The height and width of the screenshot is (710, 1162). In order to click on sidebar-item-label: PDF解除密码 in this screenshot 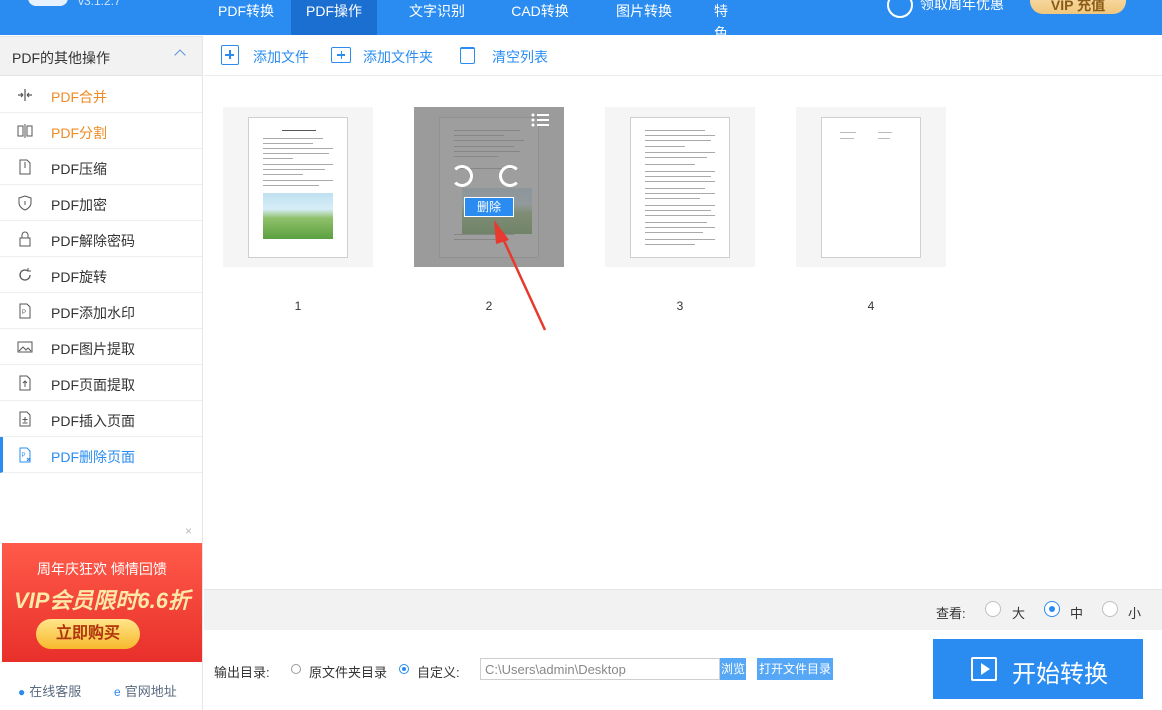, I will do `click(93, 241)`.